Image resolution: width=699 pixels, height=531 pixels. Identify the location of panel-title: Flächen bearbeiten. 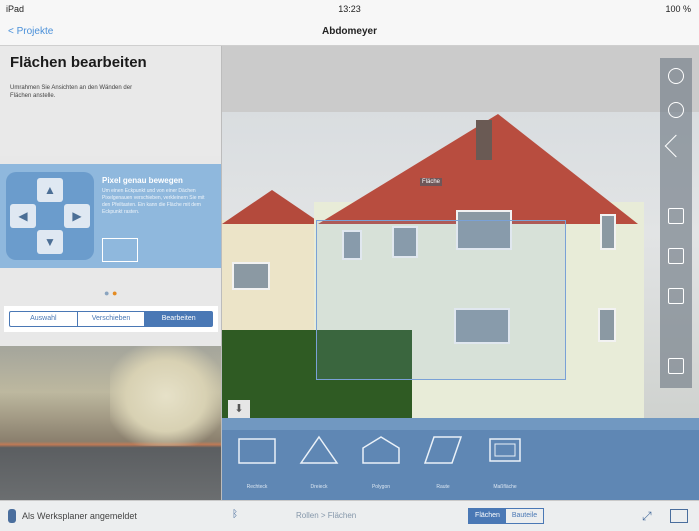
(78, 62).